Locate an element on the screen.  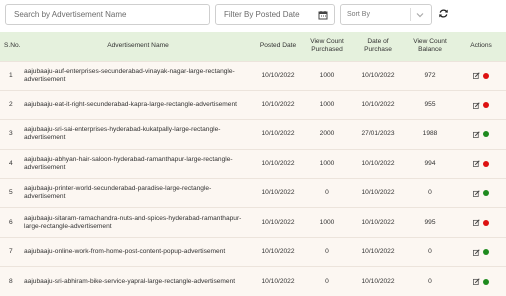
header-advertisement-name: Advertisement Name is located at coordinates (138, 46).